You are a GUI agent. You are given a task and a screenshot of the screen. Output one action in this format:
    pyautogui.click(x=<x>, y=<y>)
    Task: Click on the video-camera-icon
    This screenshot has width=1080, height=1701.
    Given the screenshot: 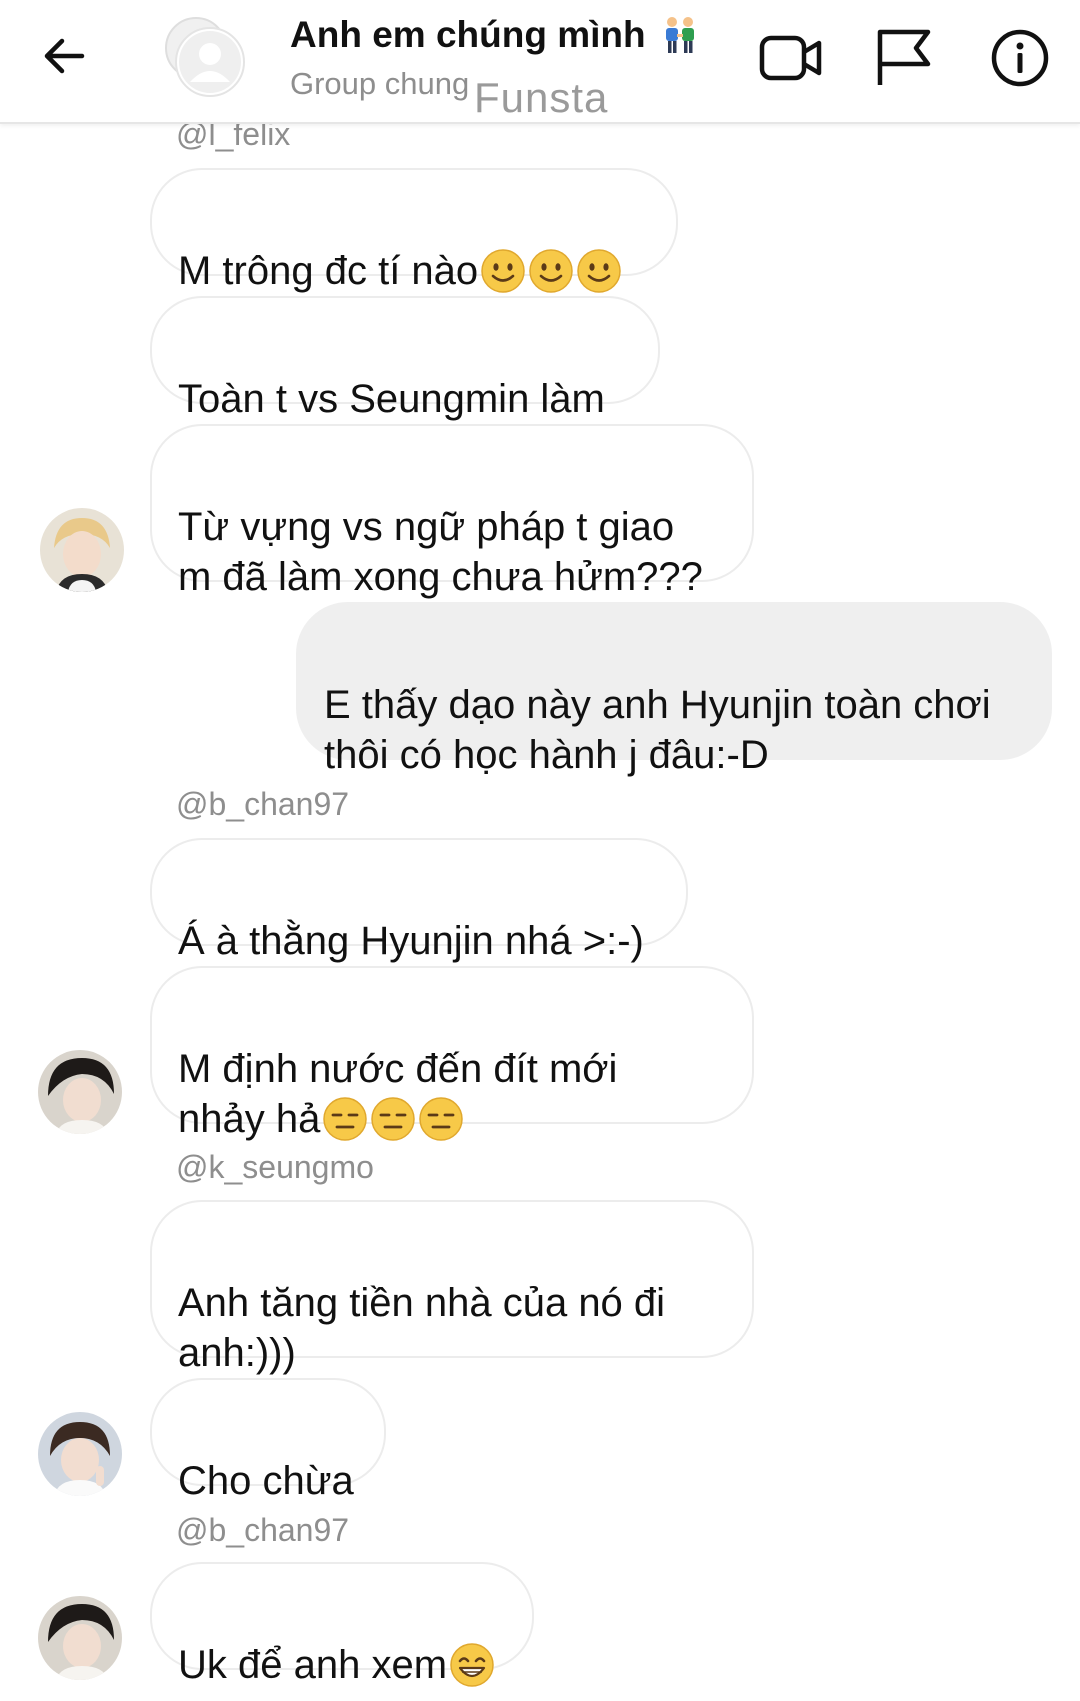 What is the action you would take?
    pyautogui.click(x=790, y=58)
    